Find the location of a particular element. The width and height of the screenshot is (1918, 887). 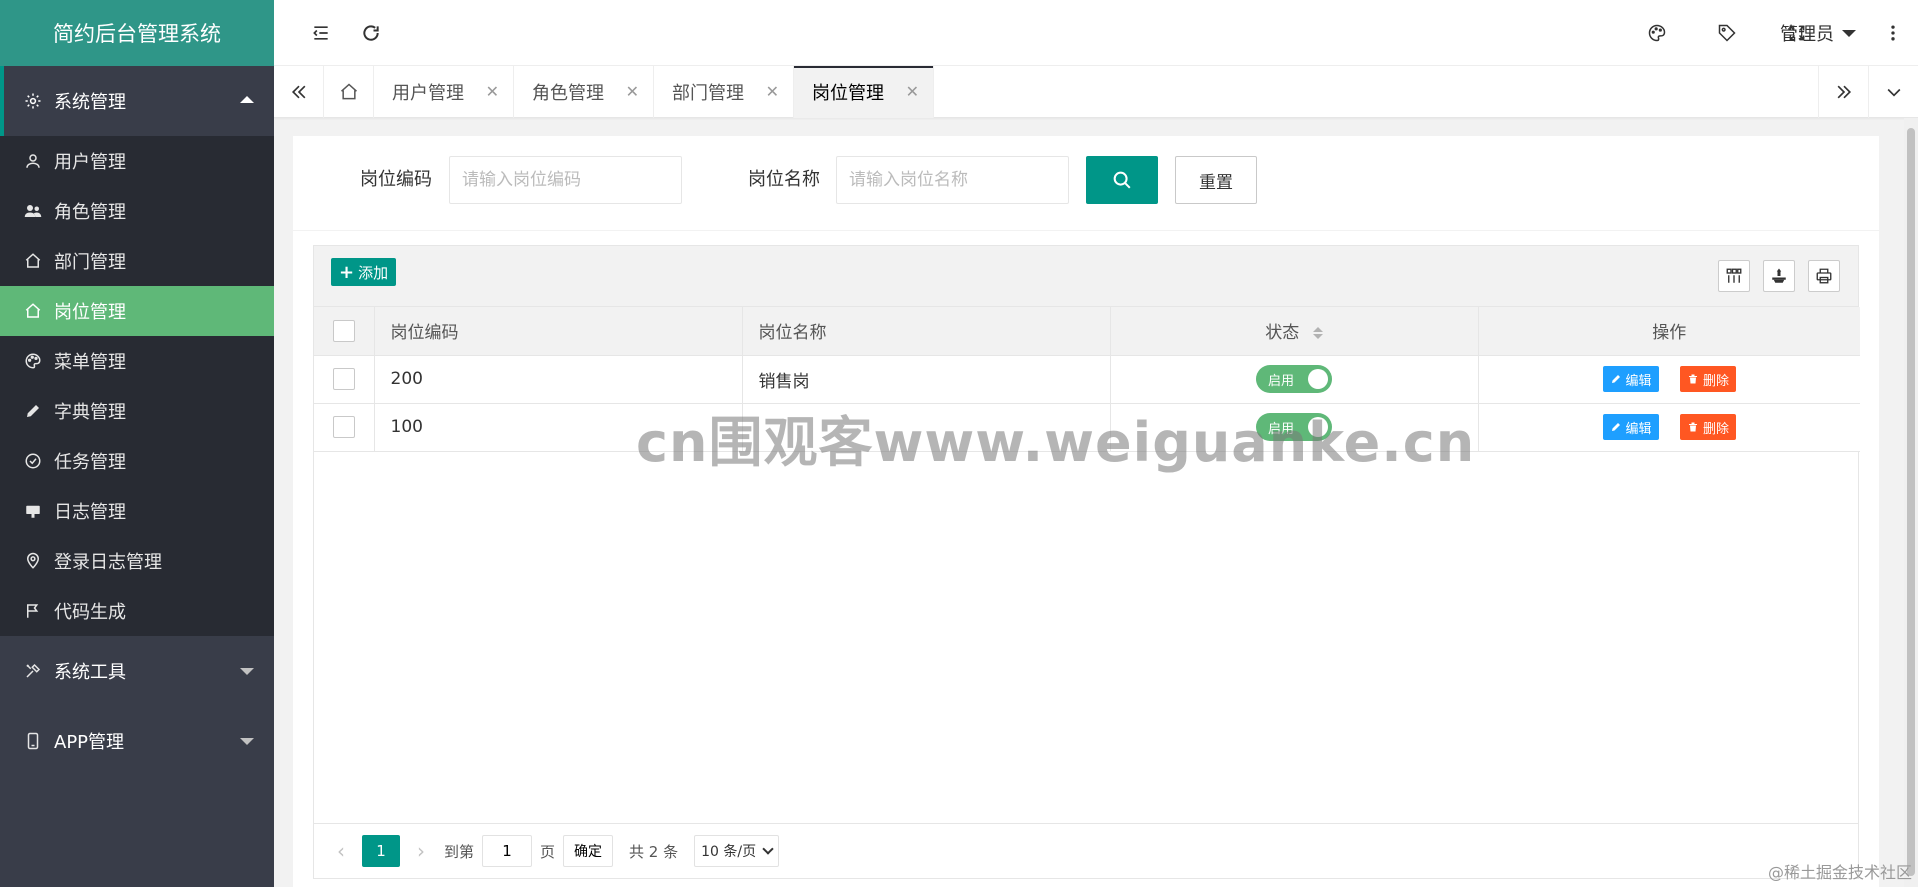

plus-icon: + is located at coordinates (347, 272).